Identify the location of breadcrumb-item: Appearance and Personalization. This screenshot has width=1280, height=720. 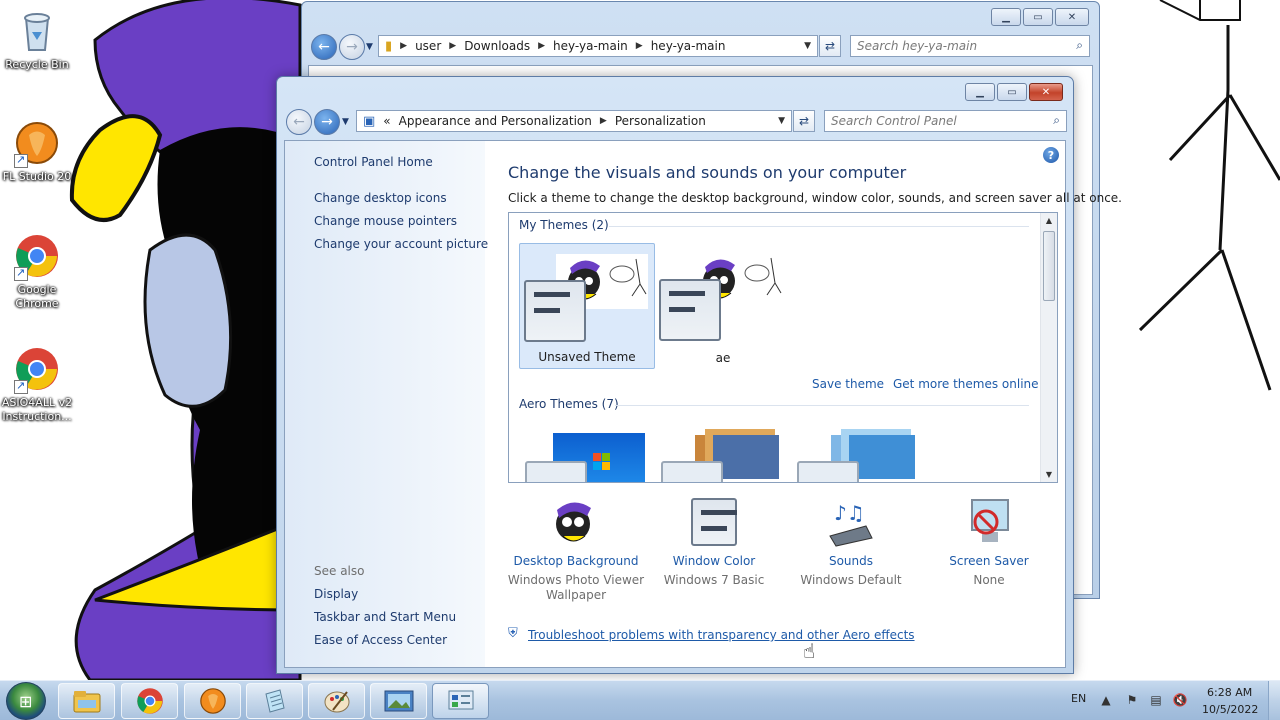
(495, 121).